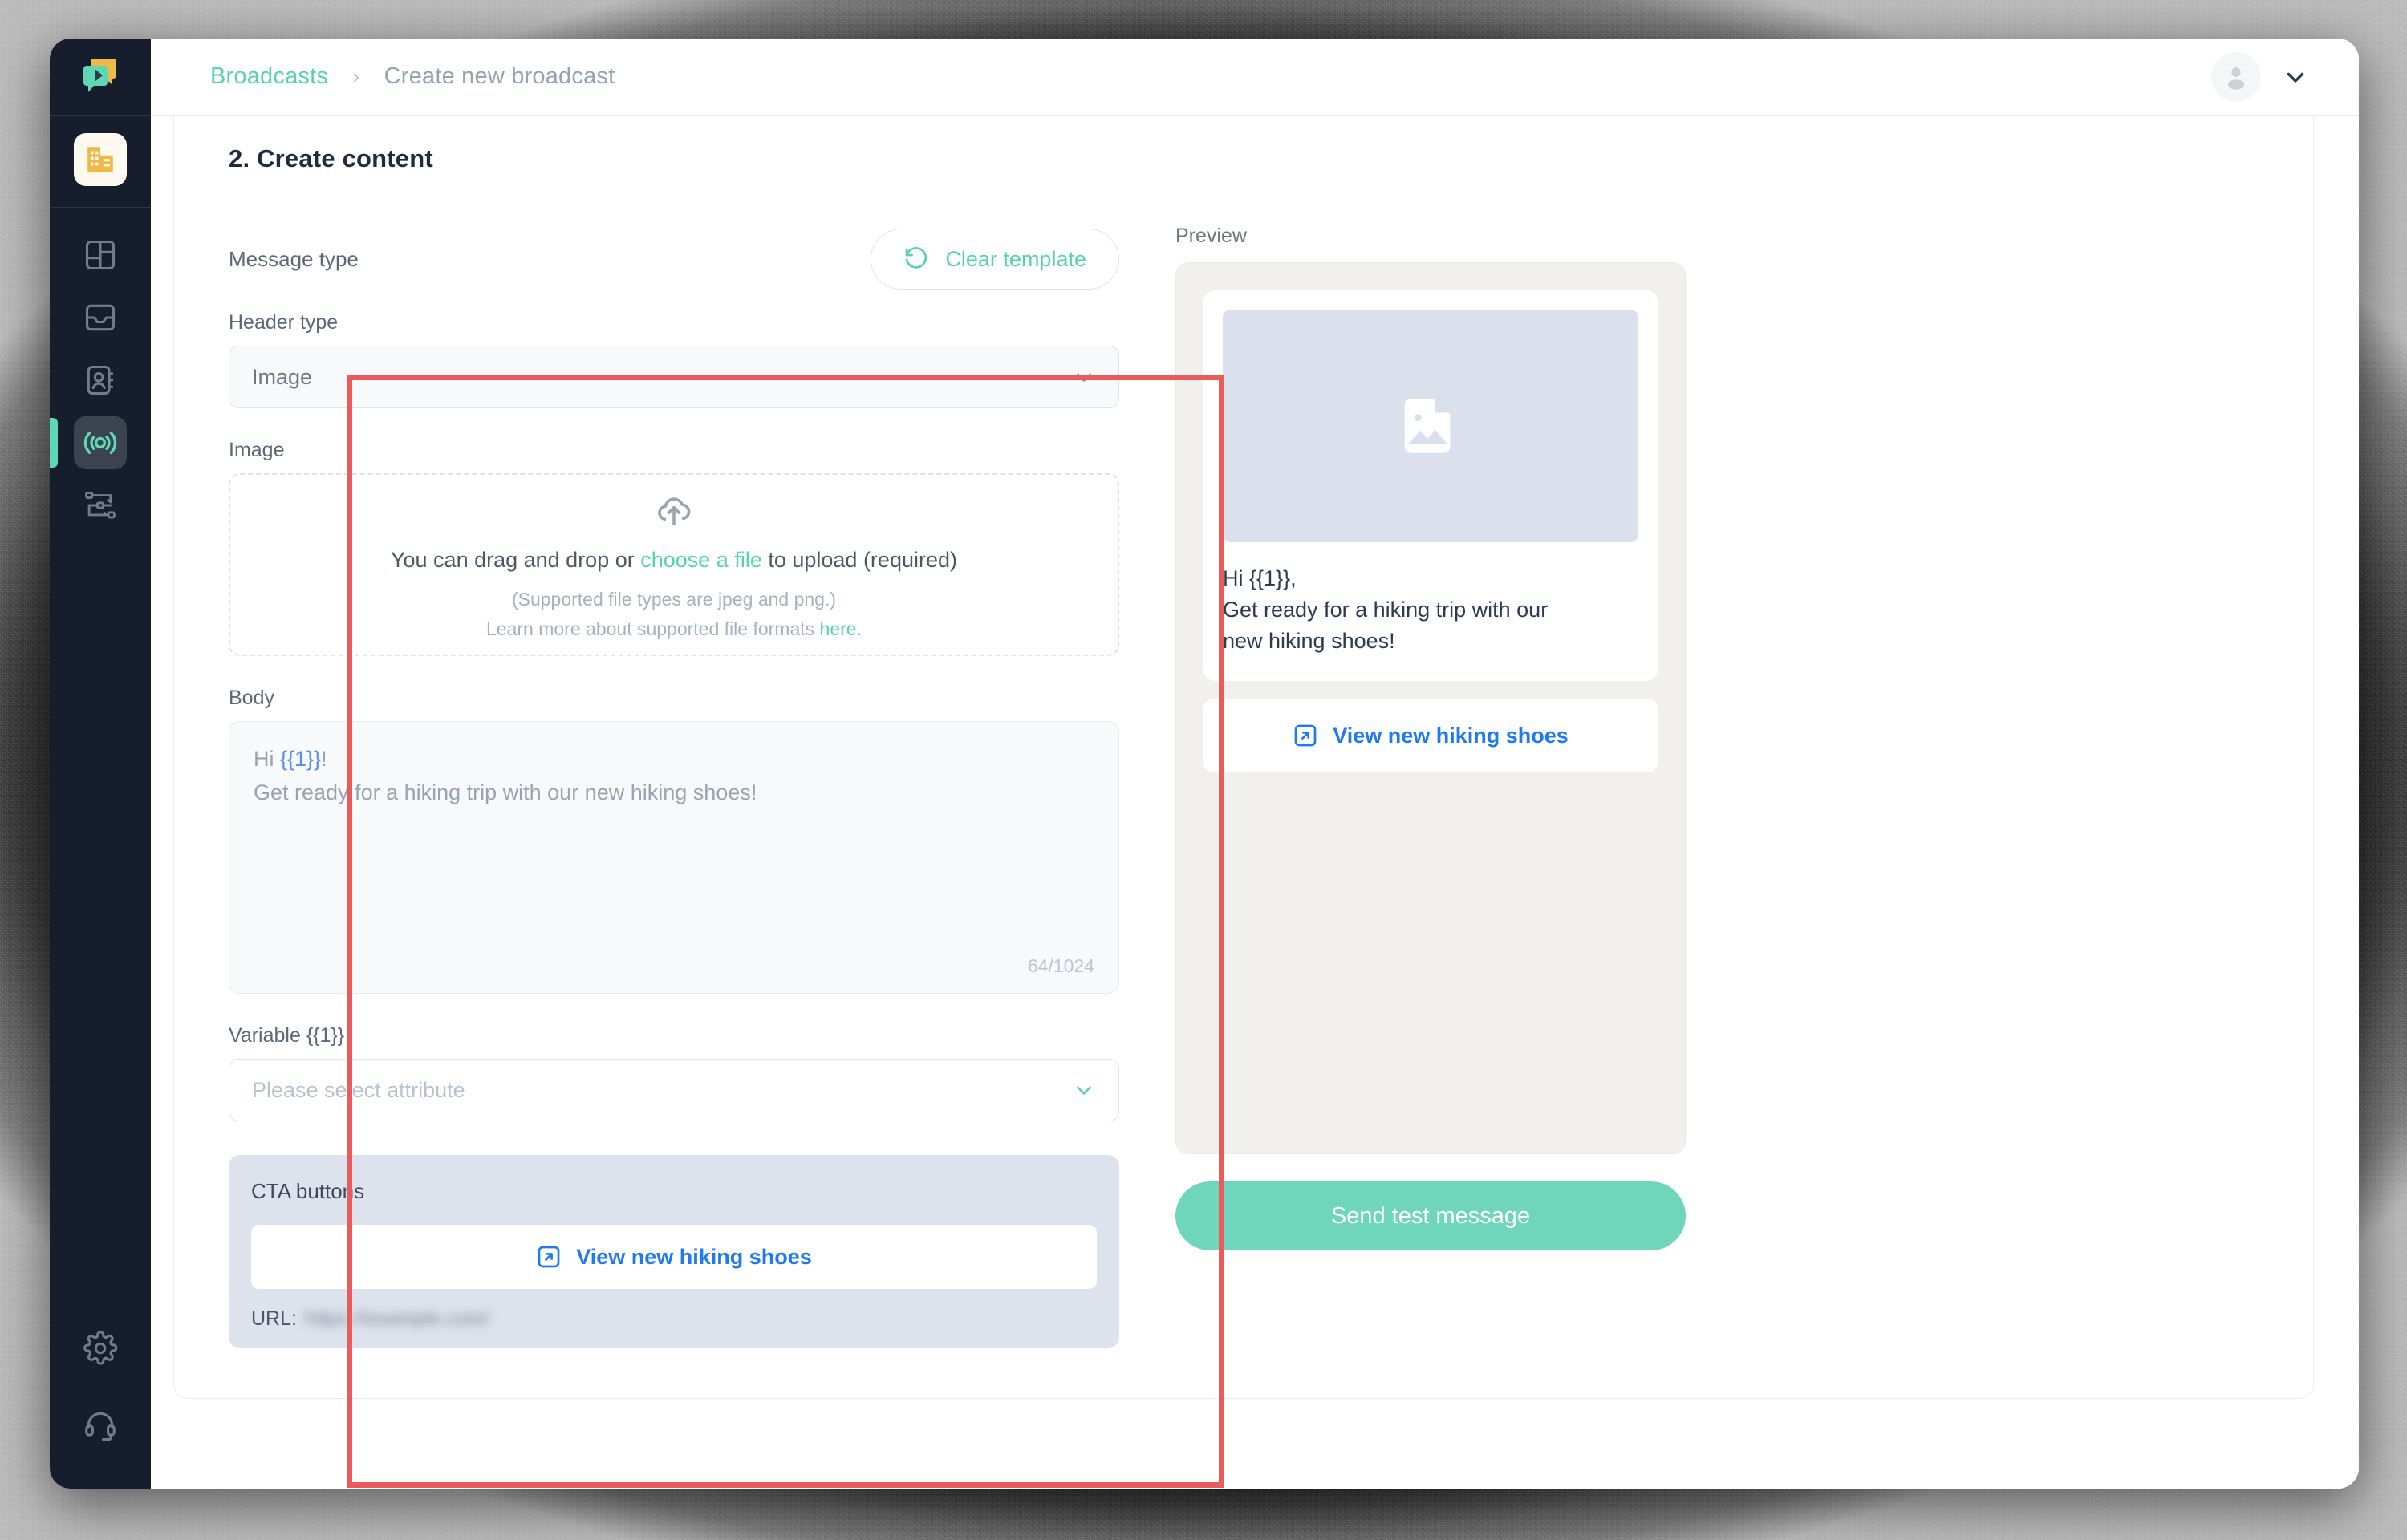  Describe the element at coordinates (301, 759) in the screenshot. I see `body-variable-token: {{1}}` at that location.